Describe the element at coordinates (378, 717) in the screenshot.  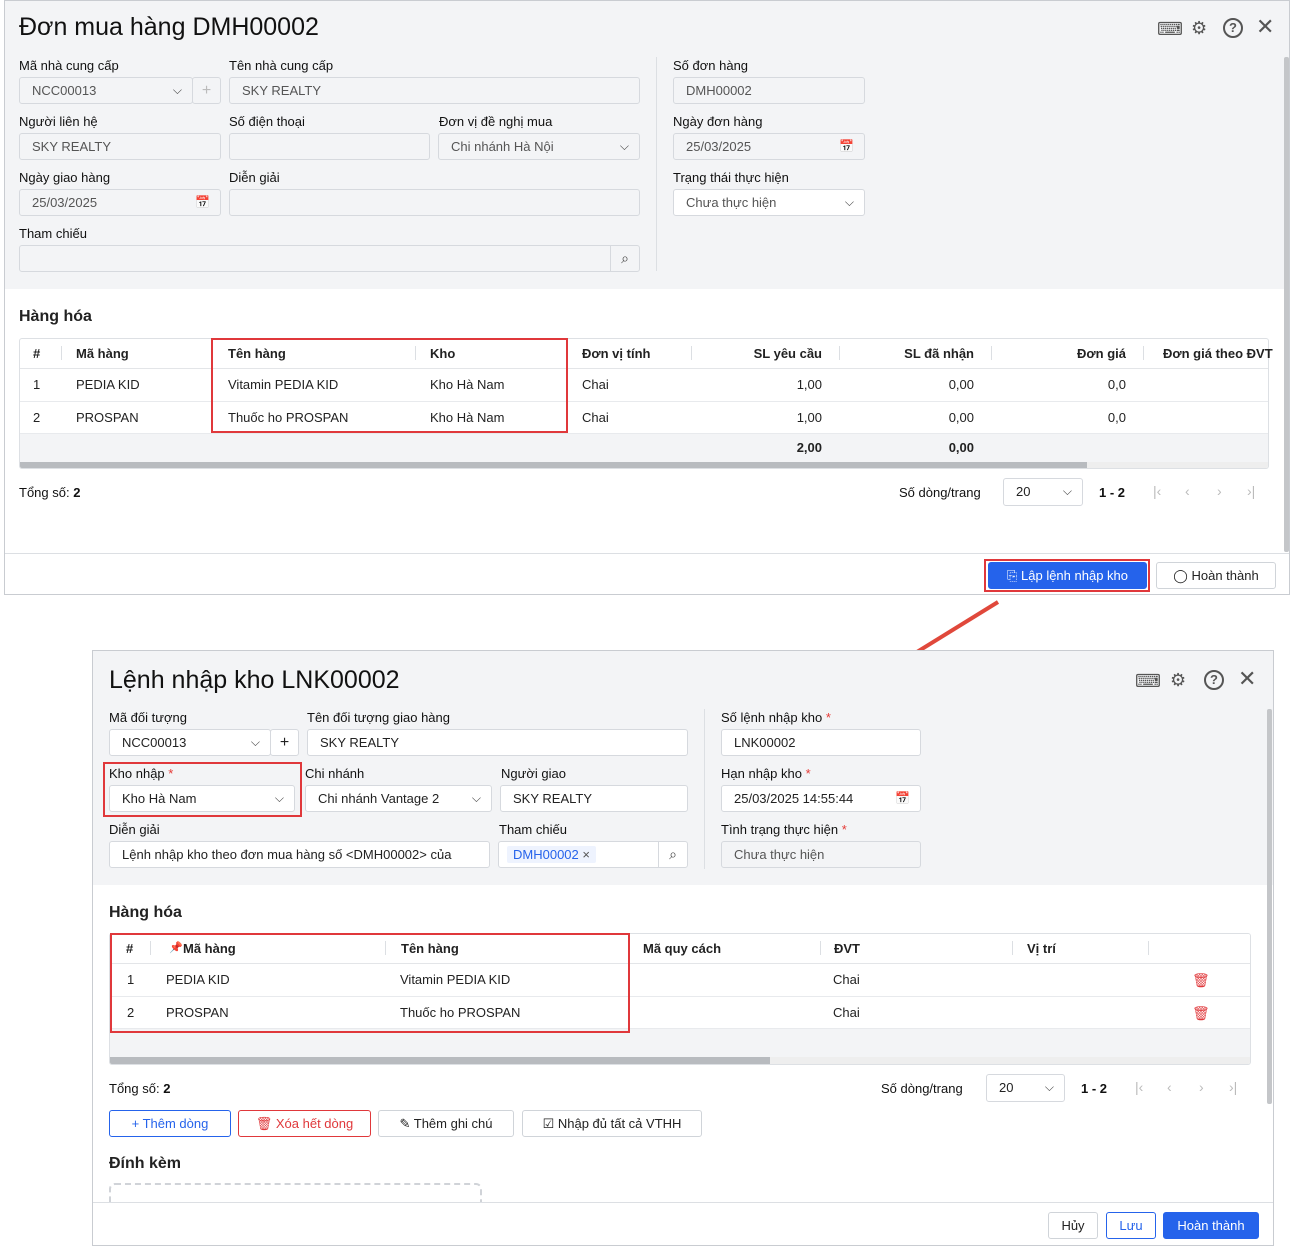
I see `label: Tên đối tượng giao hàng` at that location.